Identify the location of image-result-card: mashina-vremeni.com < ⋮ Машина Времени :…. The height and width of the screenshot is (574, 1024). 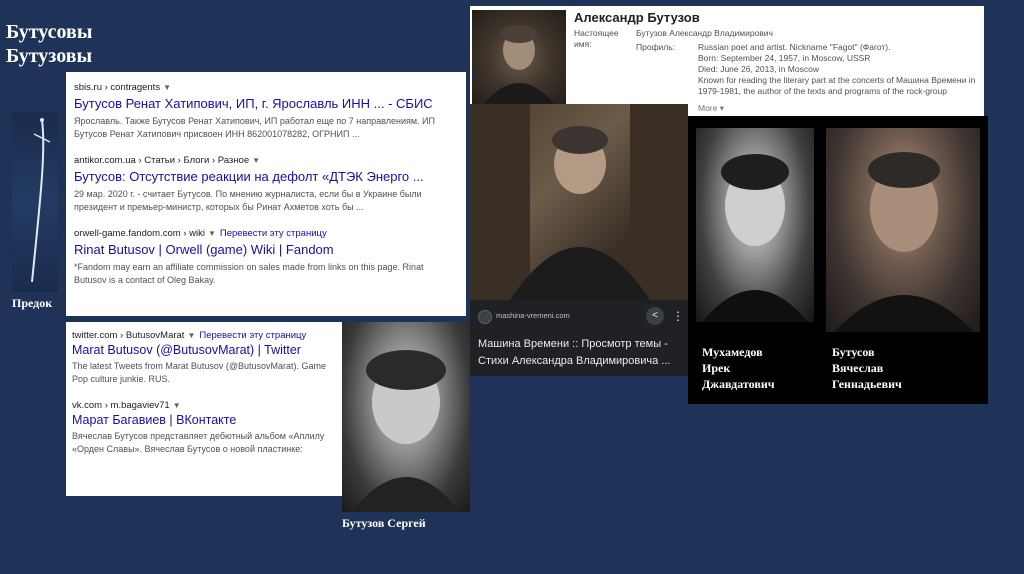
(579, 240).